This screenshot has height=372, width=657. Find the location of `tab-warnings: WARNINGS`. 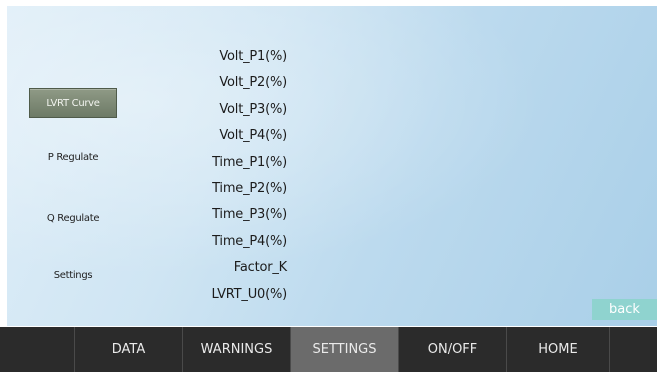

tab-warnings: WARNINGS is located at coordinates (237, 349).